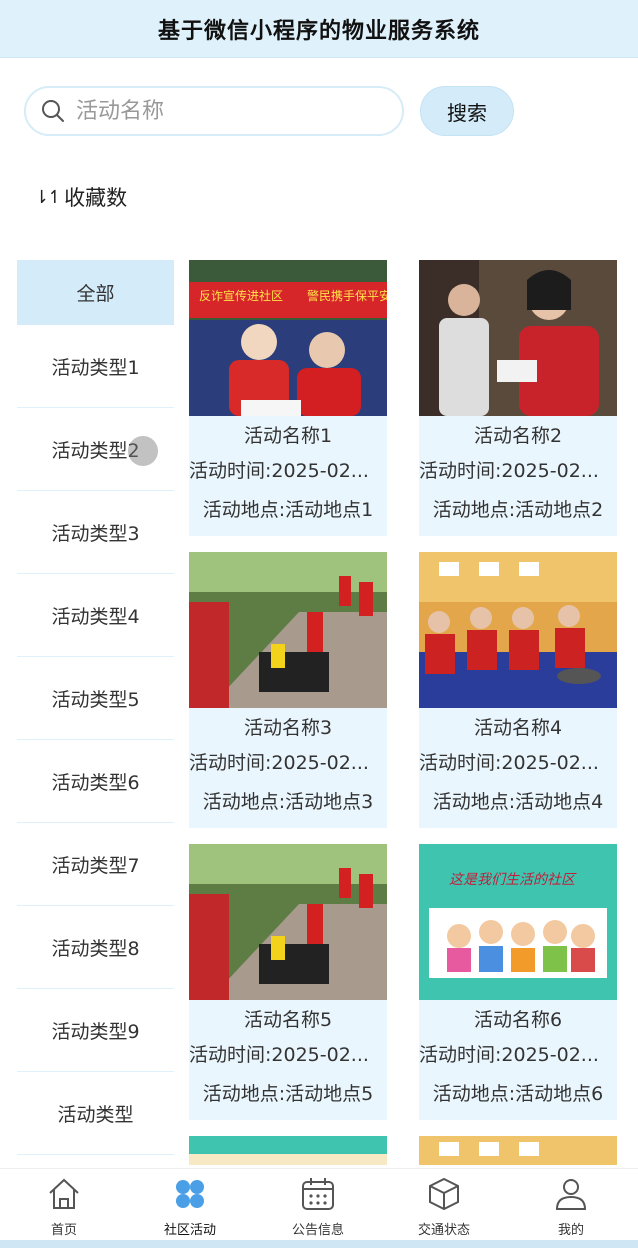 The width and height of the screenshot is (638, 1248). What do you see at coordinates (190, 1194) in the screenshot?
I see `community-icon` at bounding box center [190, 1194].